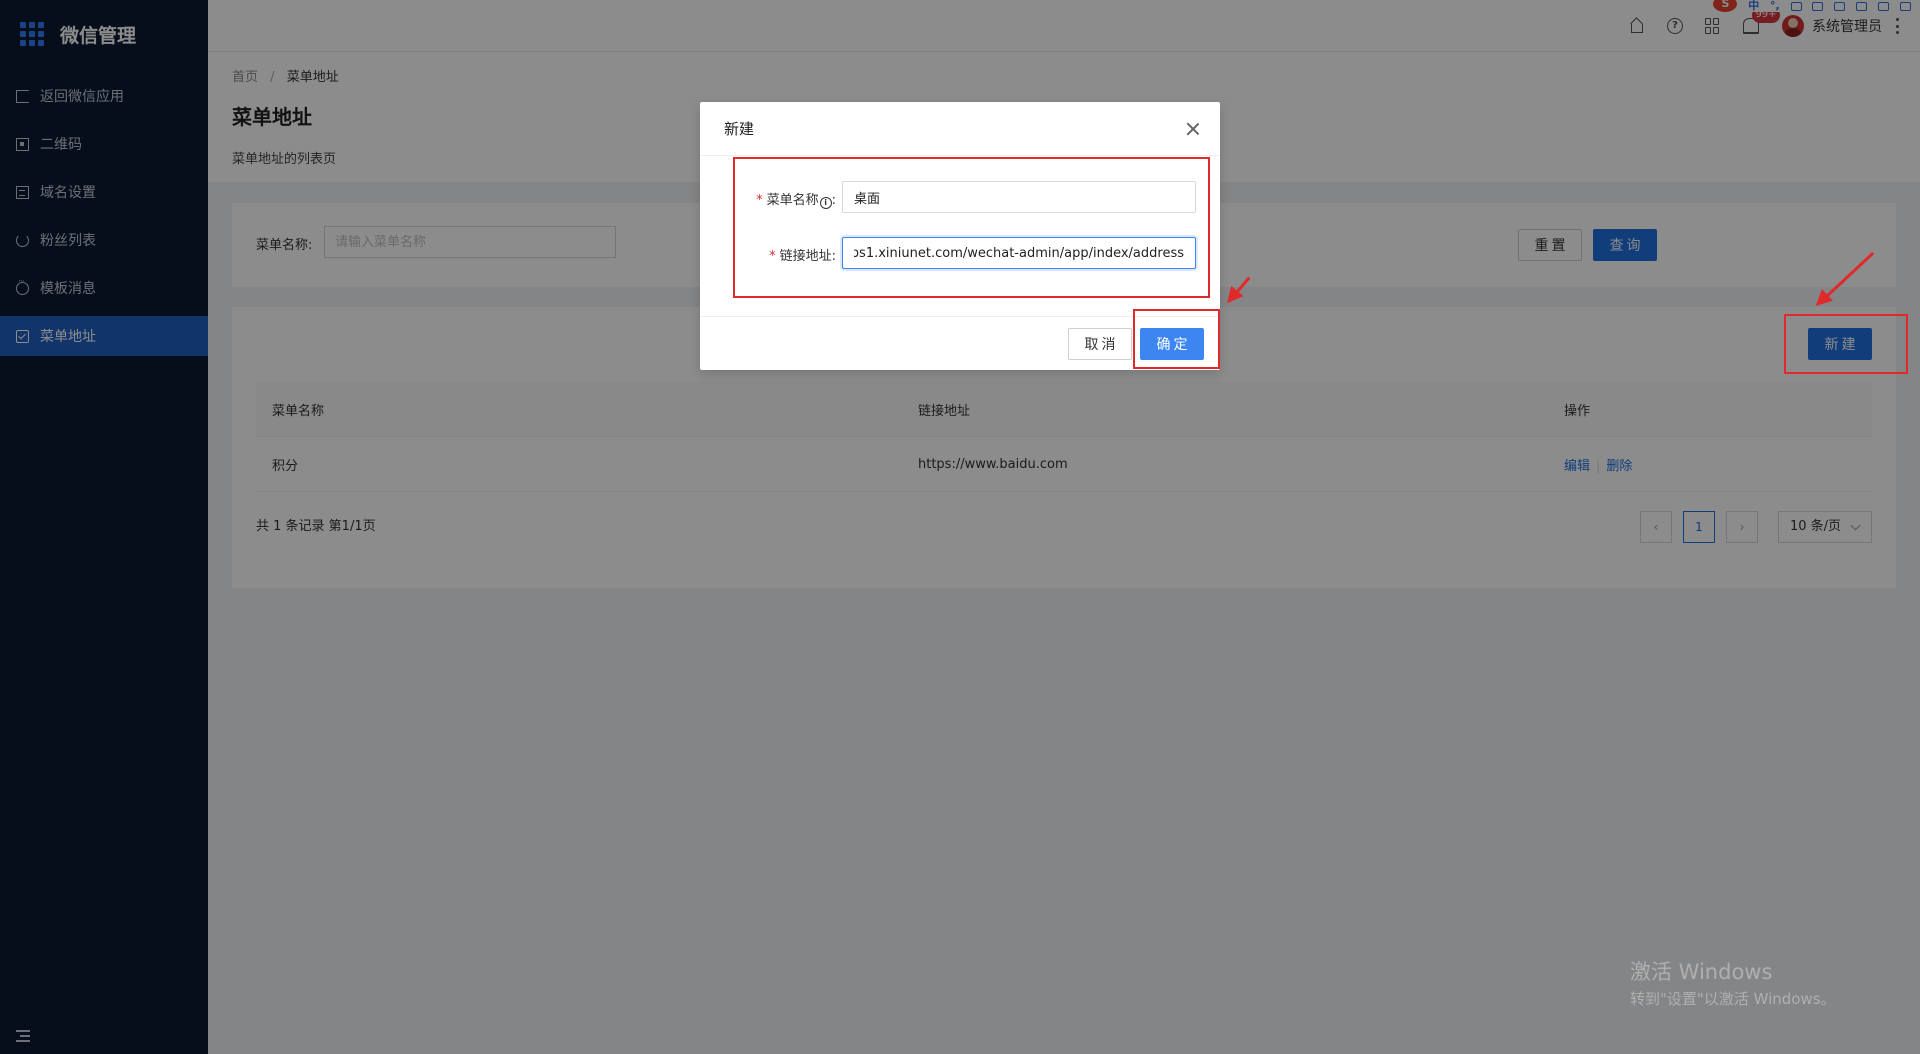 This screenshot has height=1054, width=1920. Describe the element at coordinates (1193, 129) in the screenshot. I see `close-icon` at that location.